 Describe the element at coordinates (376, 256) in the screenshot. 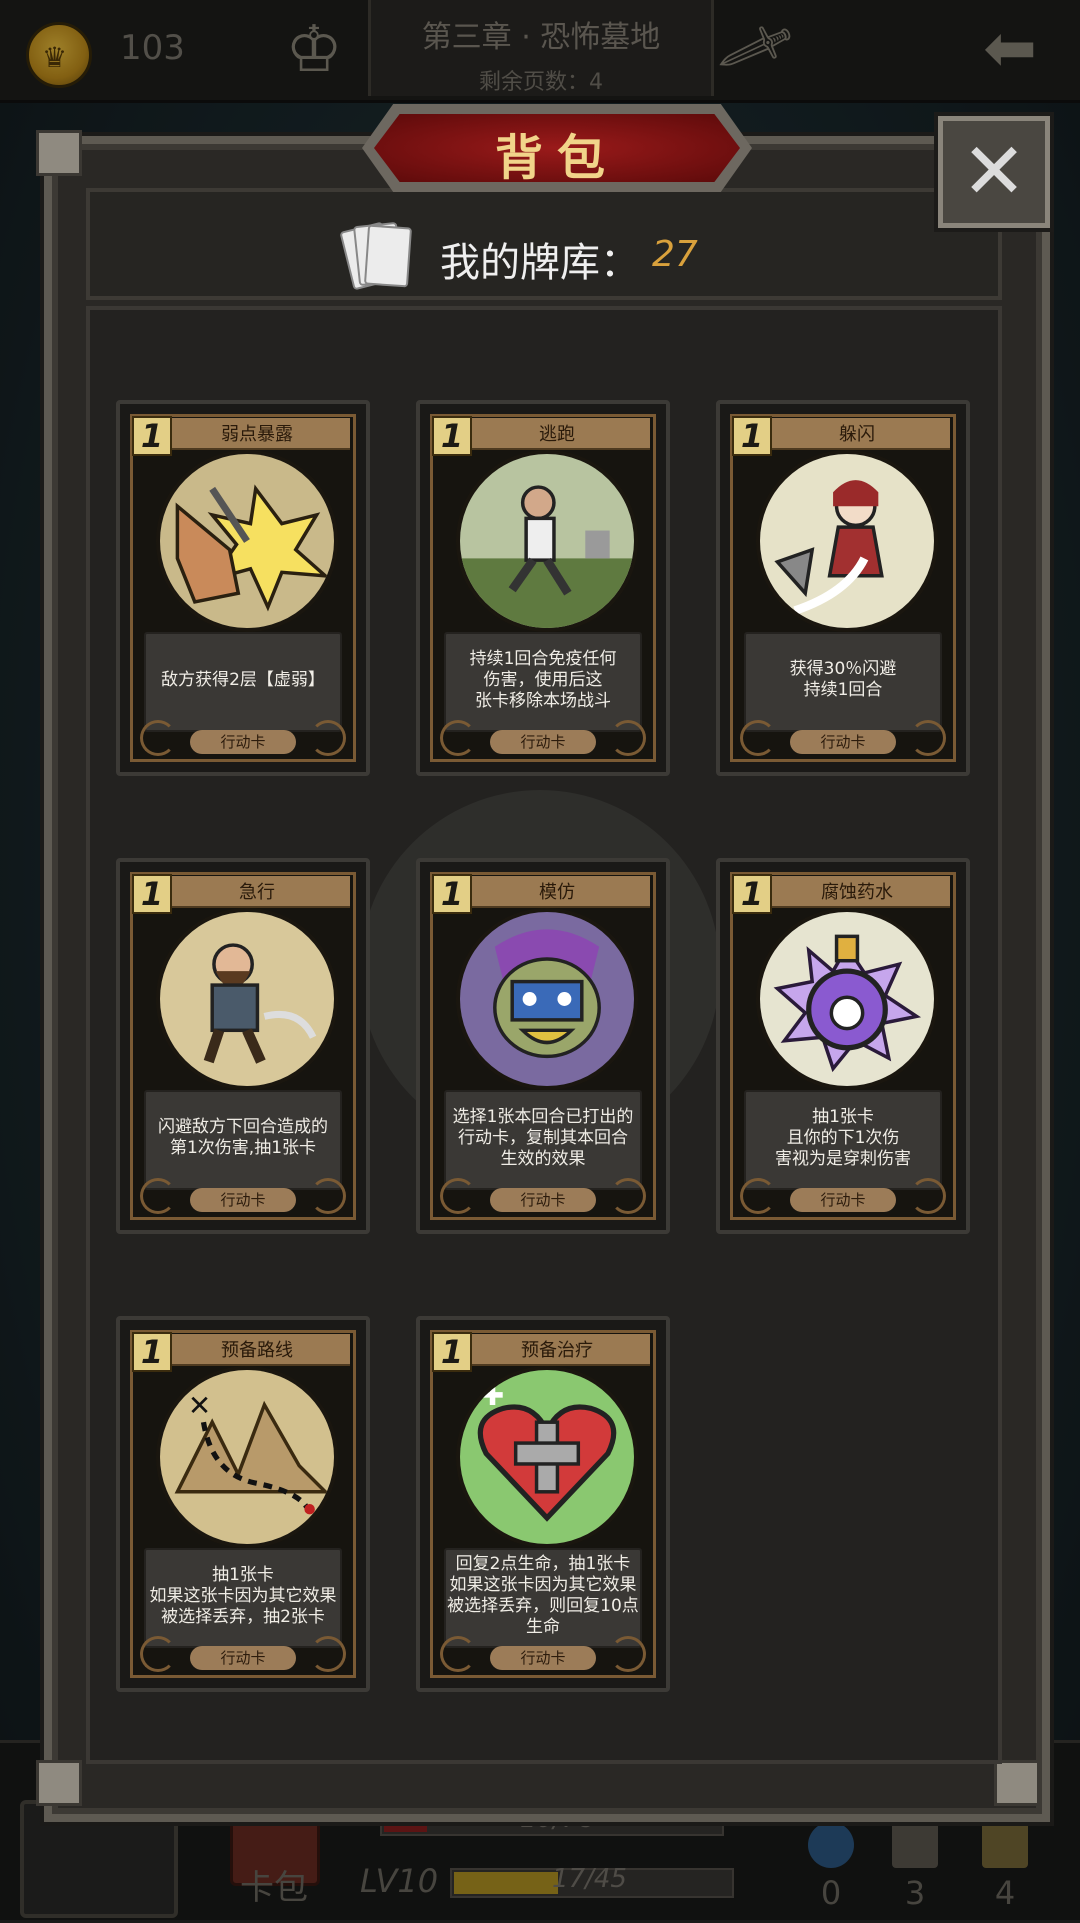

I see `cards-icon` at that location.